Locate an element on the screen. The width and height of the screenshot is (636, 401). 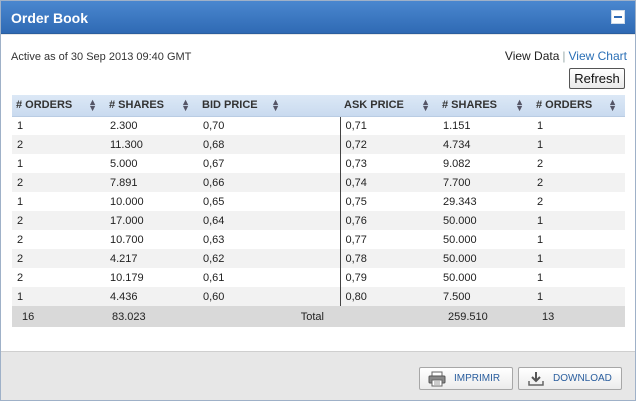
ask-shares-cell: 4.734 is located at coordinates (485, 144).